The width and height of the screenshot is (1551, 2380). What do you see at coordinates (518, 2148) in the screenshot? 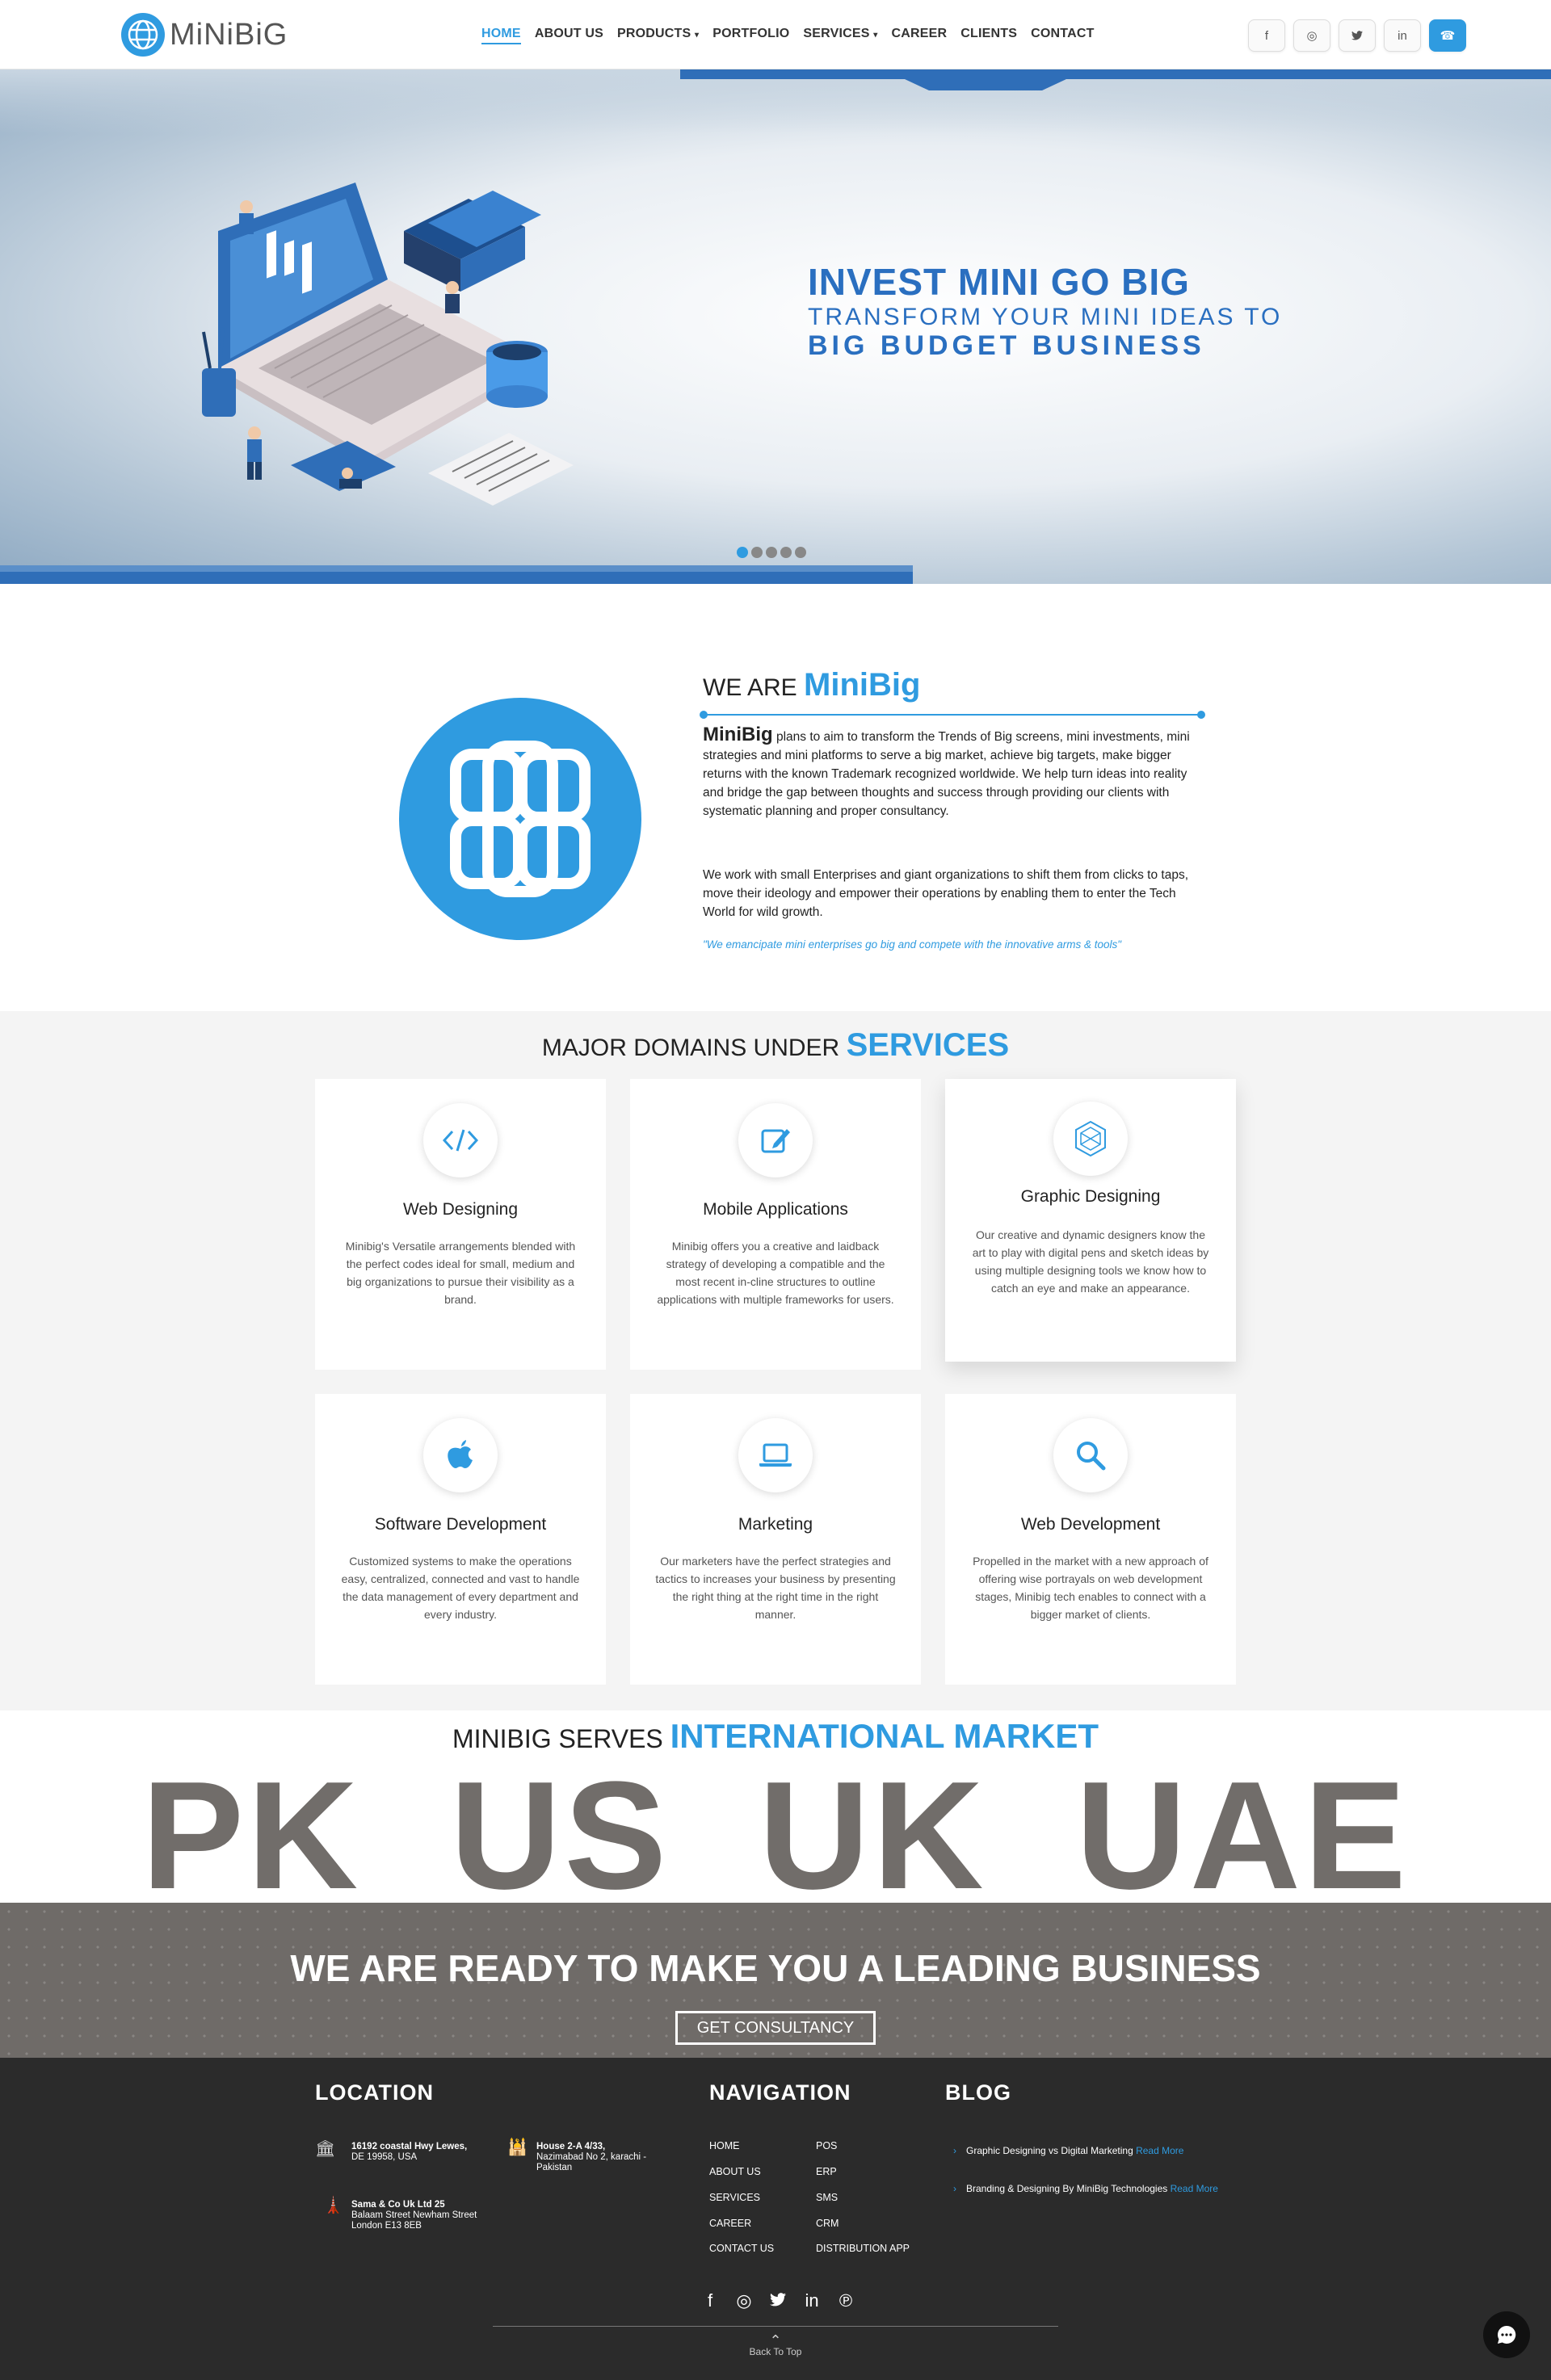
I see `mosque-icon: 🕌` at bounding box center [518, 2148].